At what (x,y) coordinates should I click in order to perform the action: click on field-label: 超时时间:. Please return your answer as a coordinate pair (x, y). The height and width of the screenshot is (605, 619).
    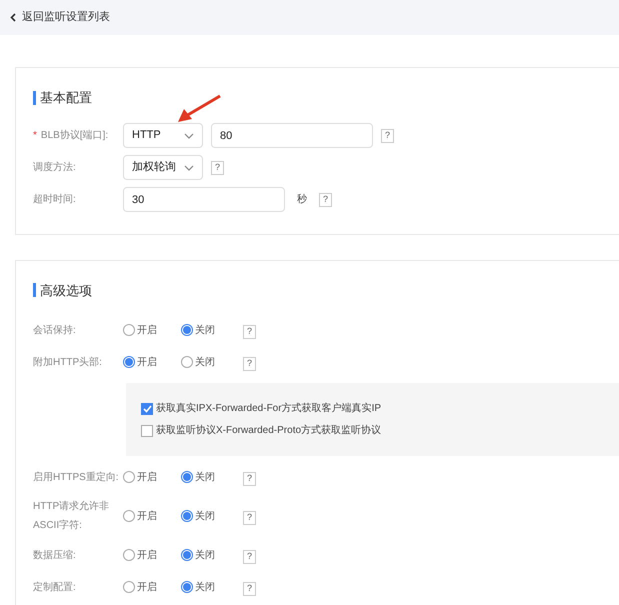
    Looking at the image, I should click on (54, 199).